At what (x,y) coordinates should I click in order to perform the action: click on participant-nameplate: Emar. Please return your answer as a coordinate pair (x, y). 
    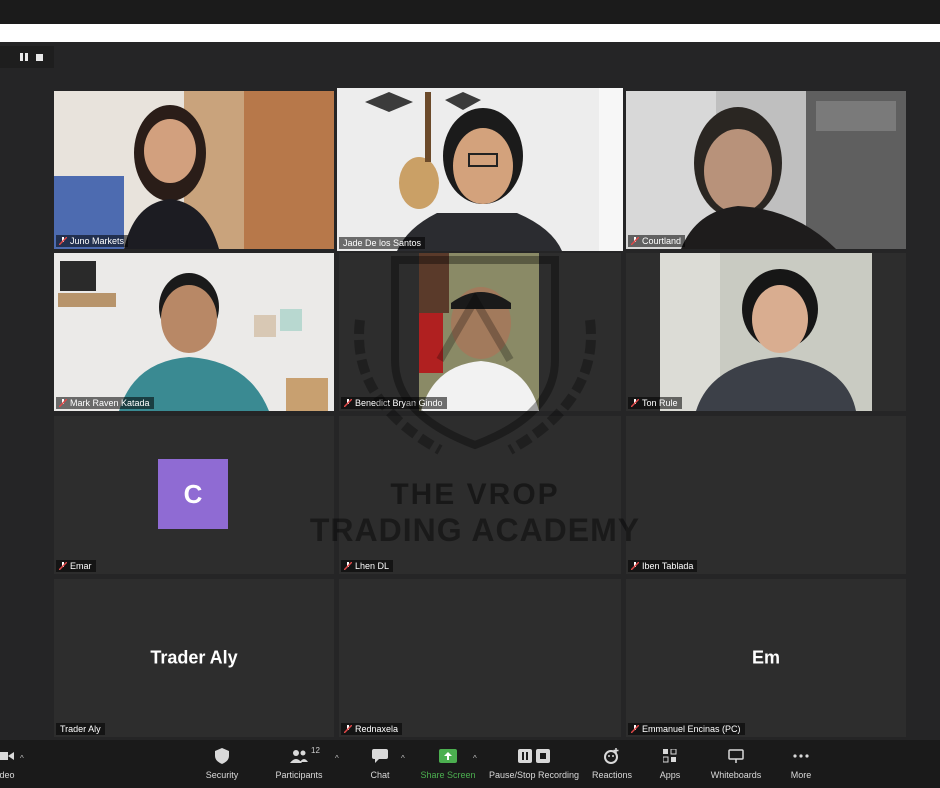
    Looking at the image, I should click on (76, 566).